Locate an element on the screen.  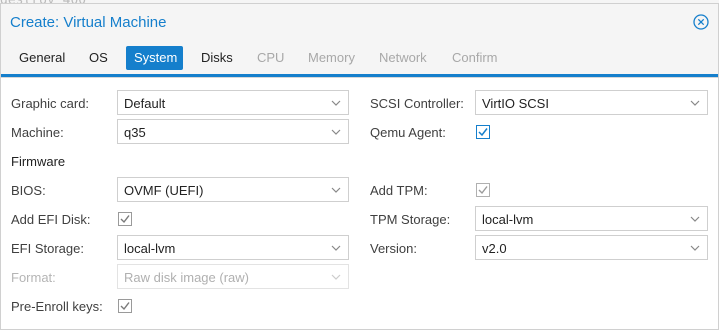
tpm-storage-select: local-lvm is located at coordinates (591, 218).